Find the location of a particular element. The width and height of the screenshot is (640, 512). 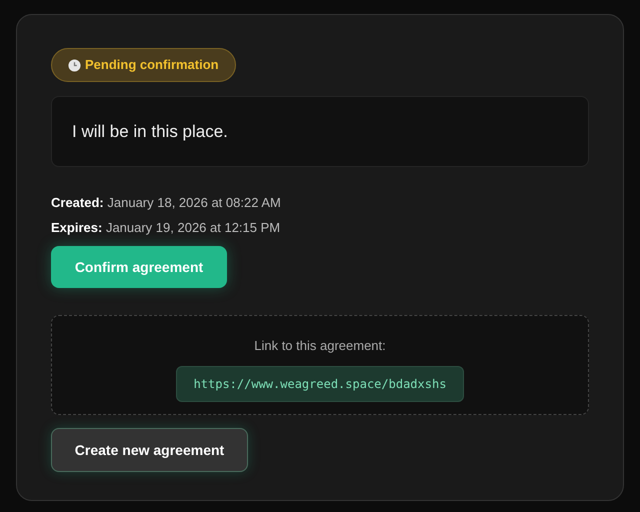

detail-line: Expires: January 19, 2026 at 12:15 PM is located at coordinates (166, 228).